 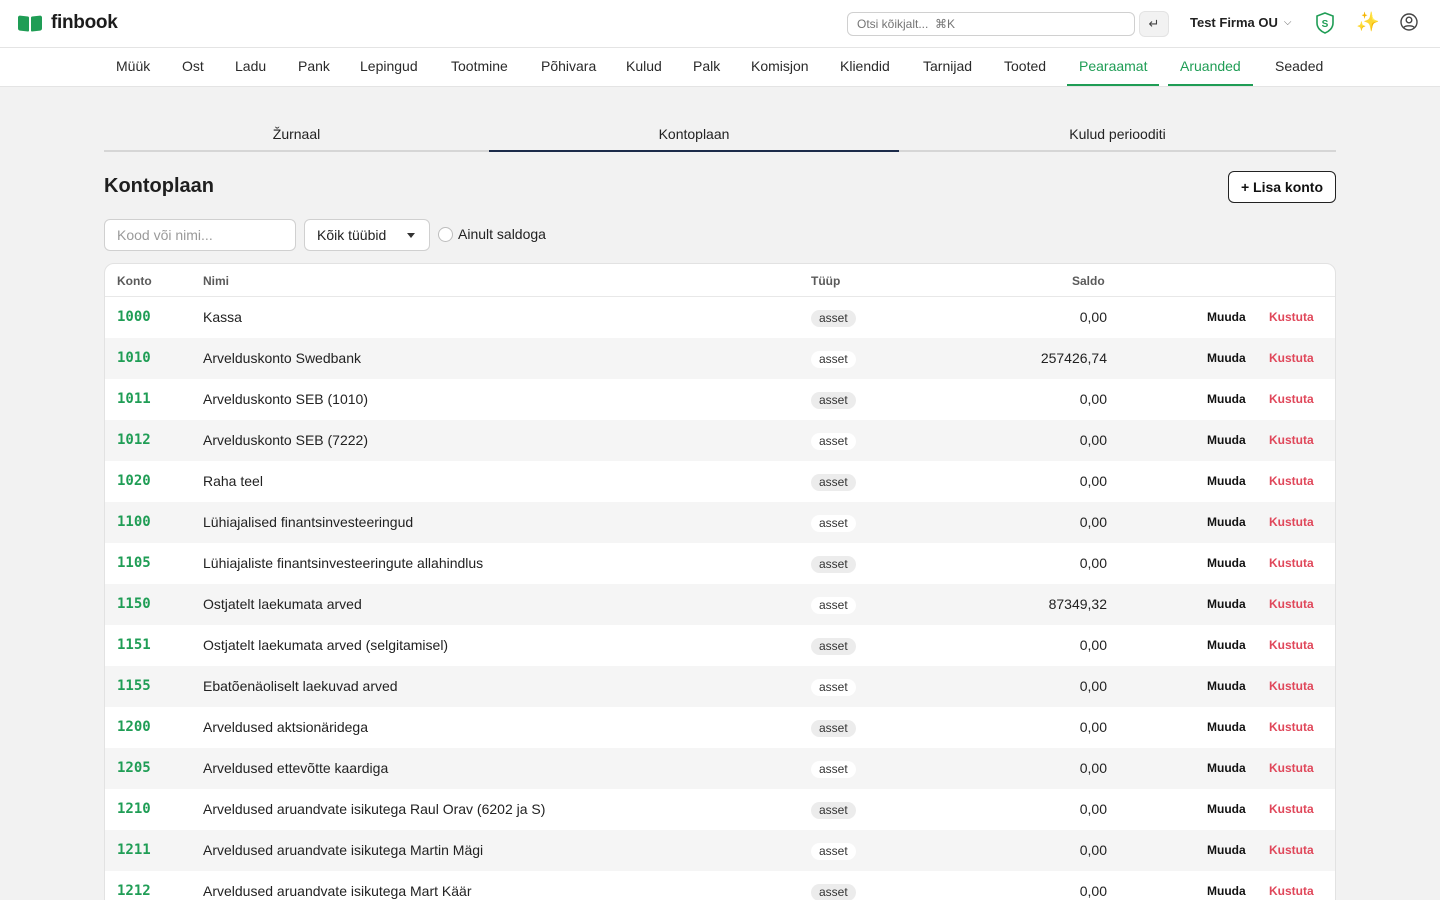 I want to click on nav-item-tarnijad: Tarnijad, so click(x=947, y=67).